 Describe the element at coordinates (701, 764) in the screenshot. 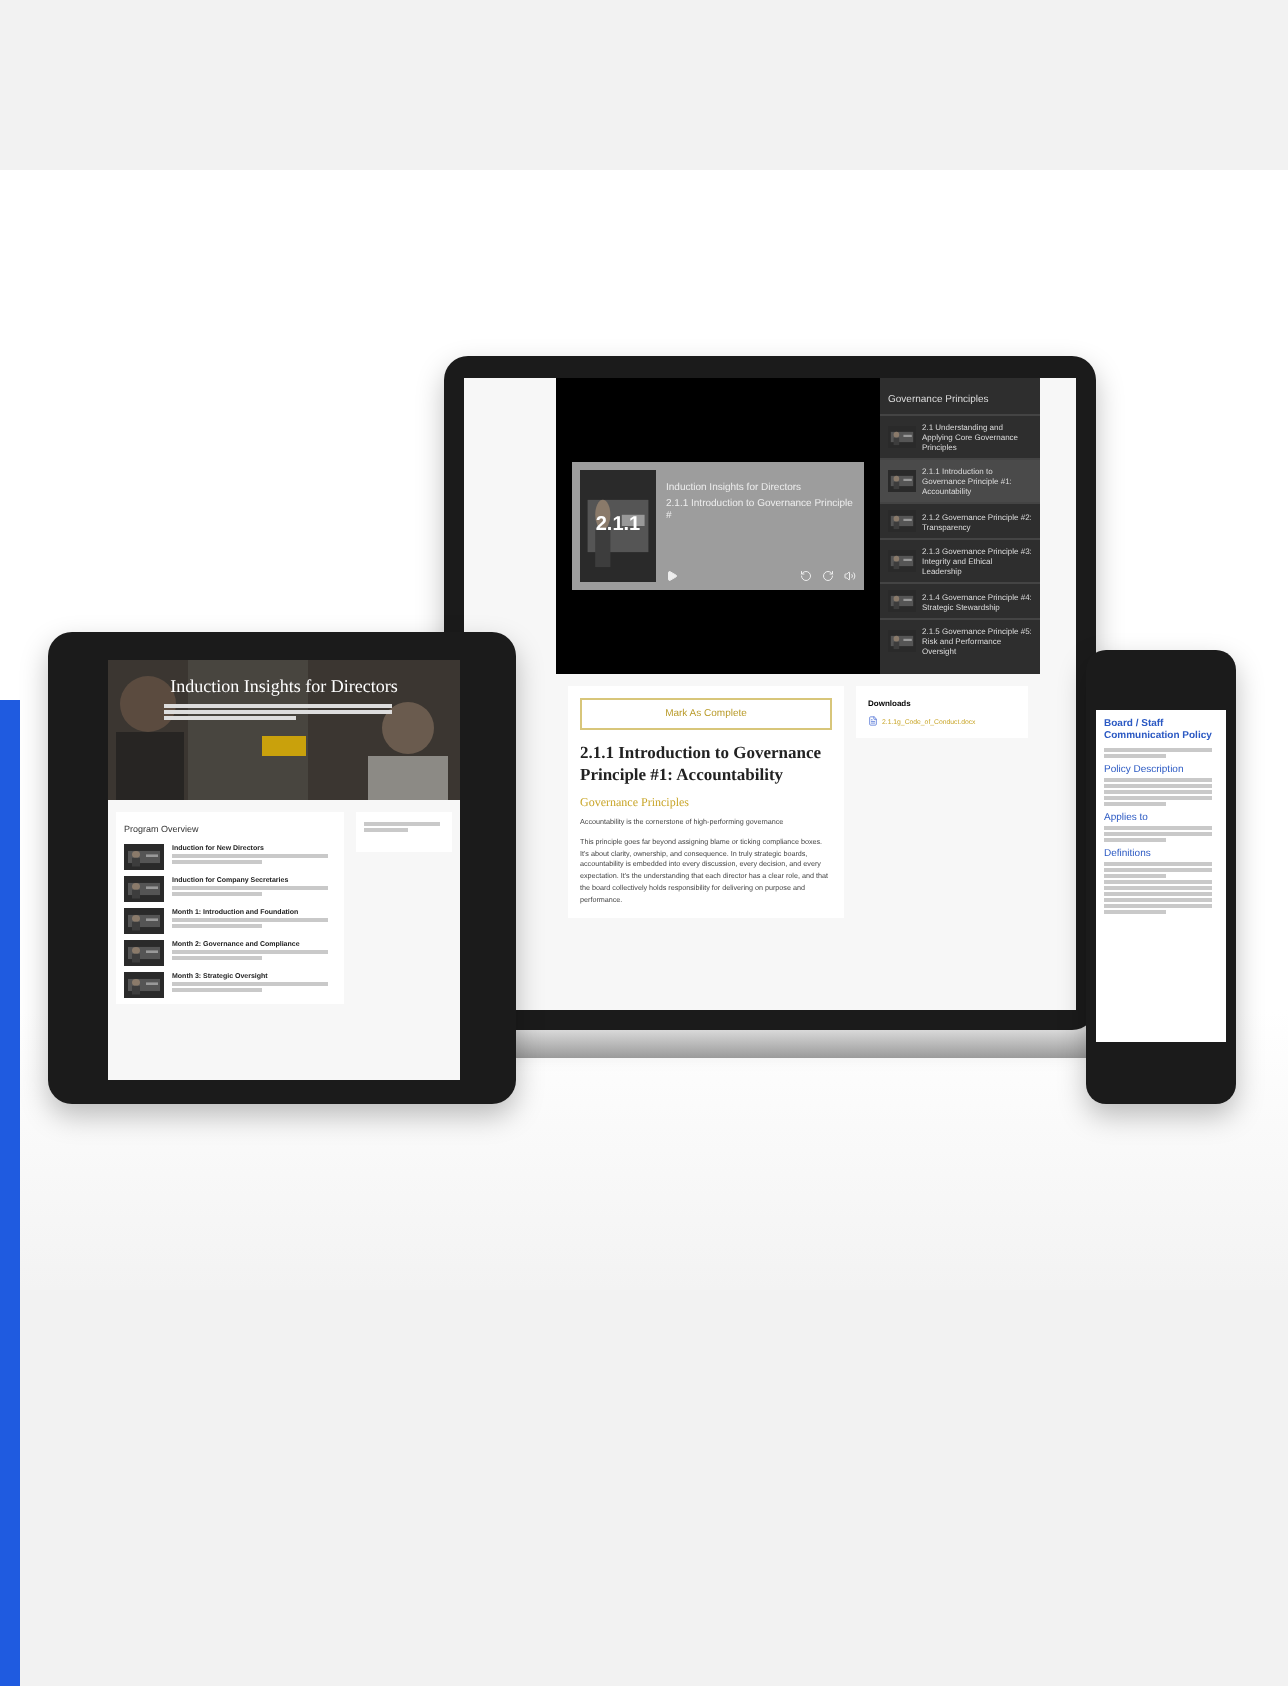

I see `lesson-heading: 2.1.1 Introduction to Governance Principle #1: Accountability` at that location.